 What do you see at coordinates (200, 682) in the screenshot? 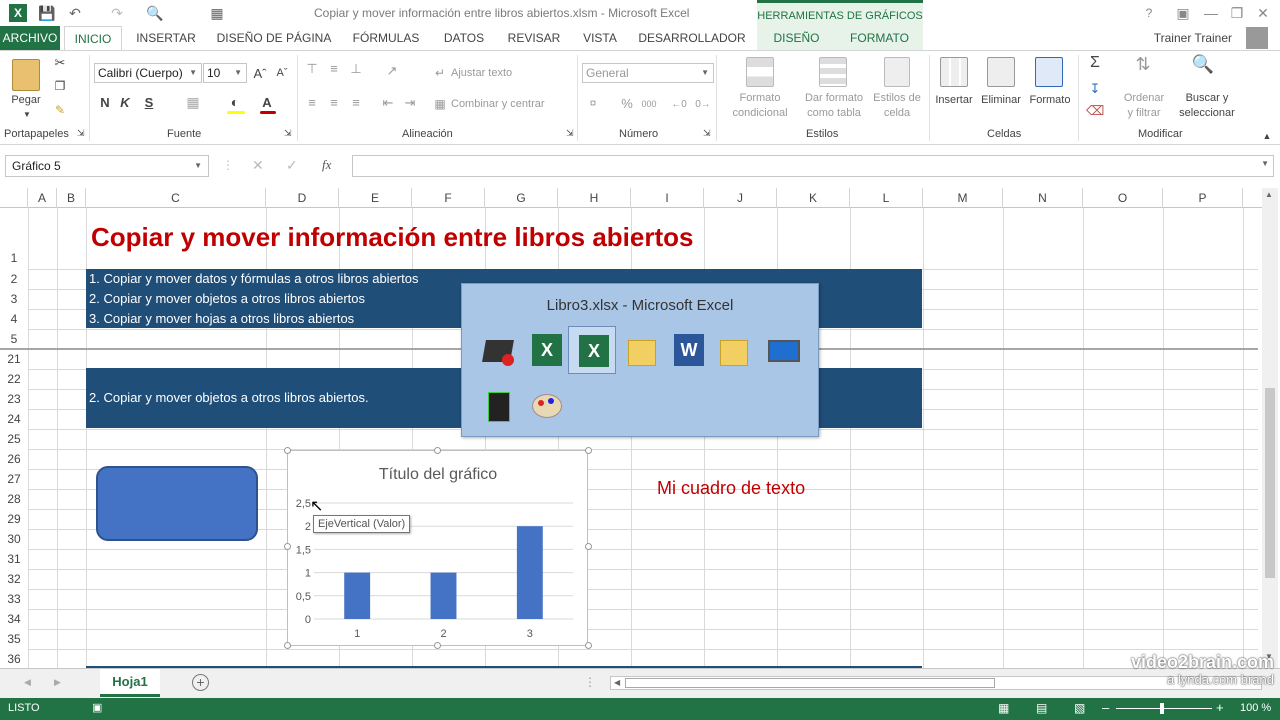
I see `add-sheet-icon: +` at bounding box center [200, 682].